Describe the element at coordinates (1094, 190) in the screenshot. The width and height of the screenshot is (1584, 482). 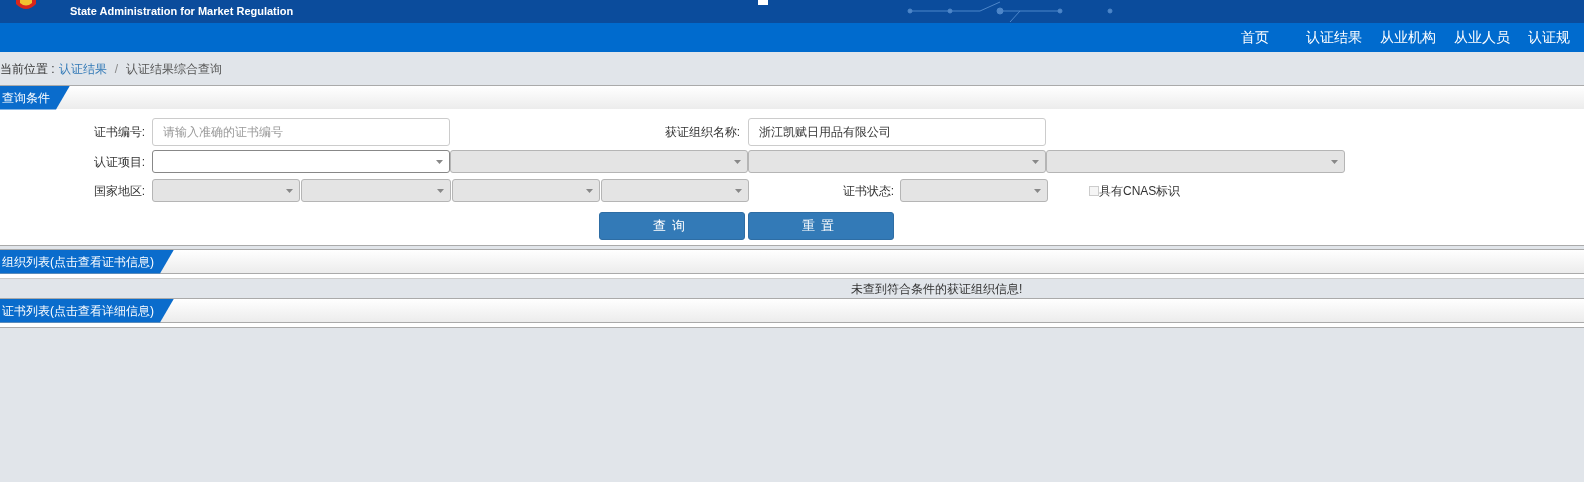
I see `checkbox` at that location.